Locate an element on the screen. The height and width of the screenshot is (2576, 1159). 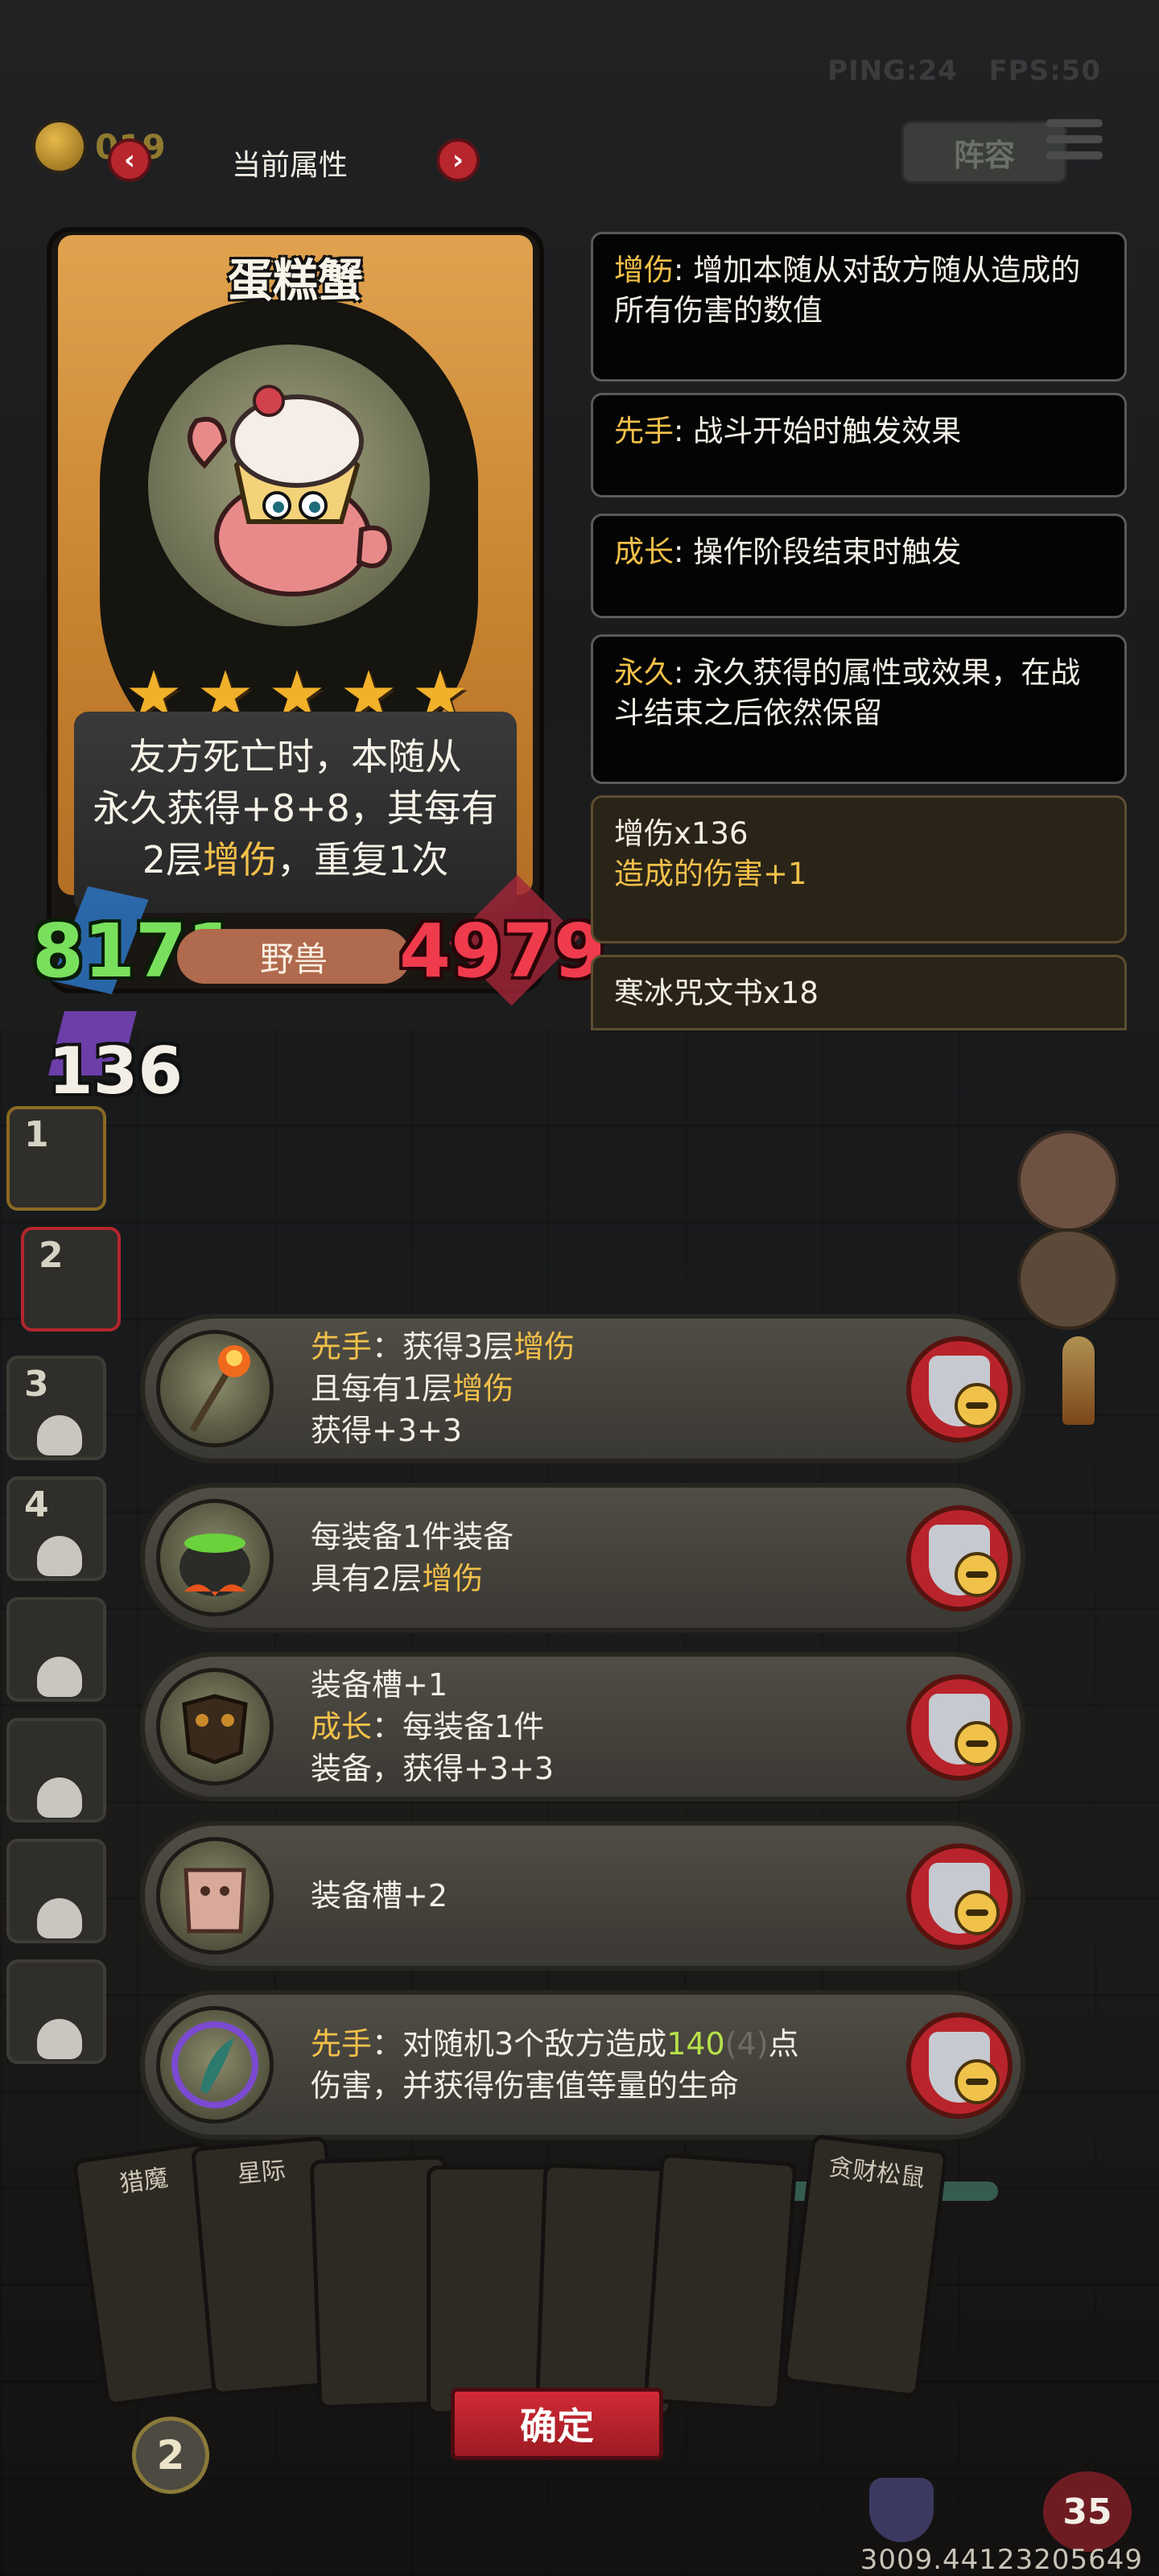
coordinate-readout: 3009.44123205649 is located at coordinates (1002, 2560).